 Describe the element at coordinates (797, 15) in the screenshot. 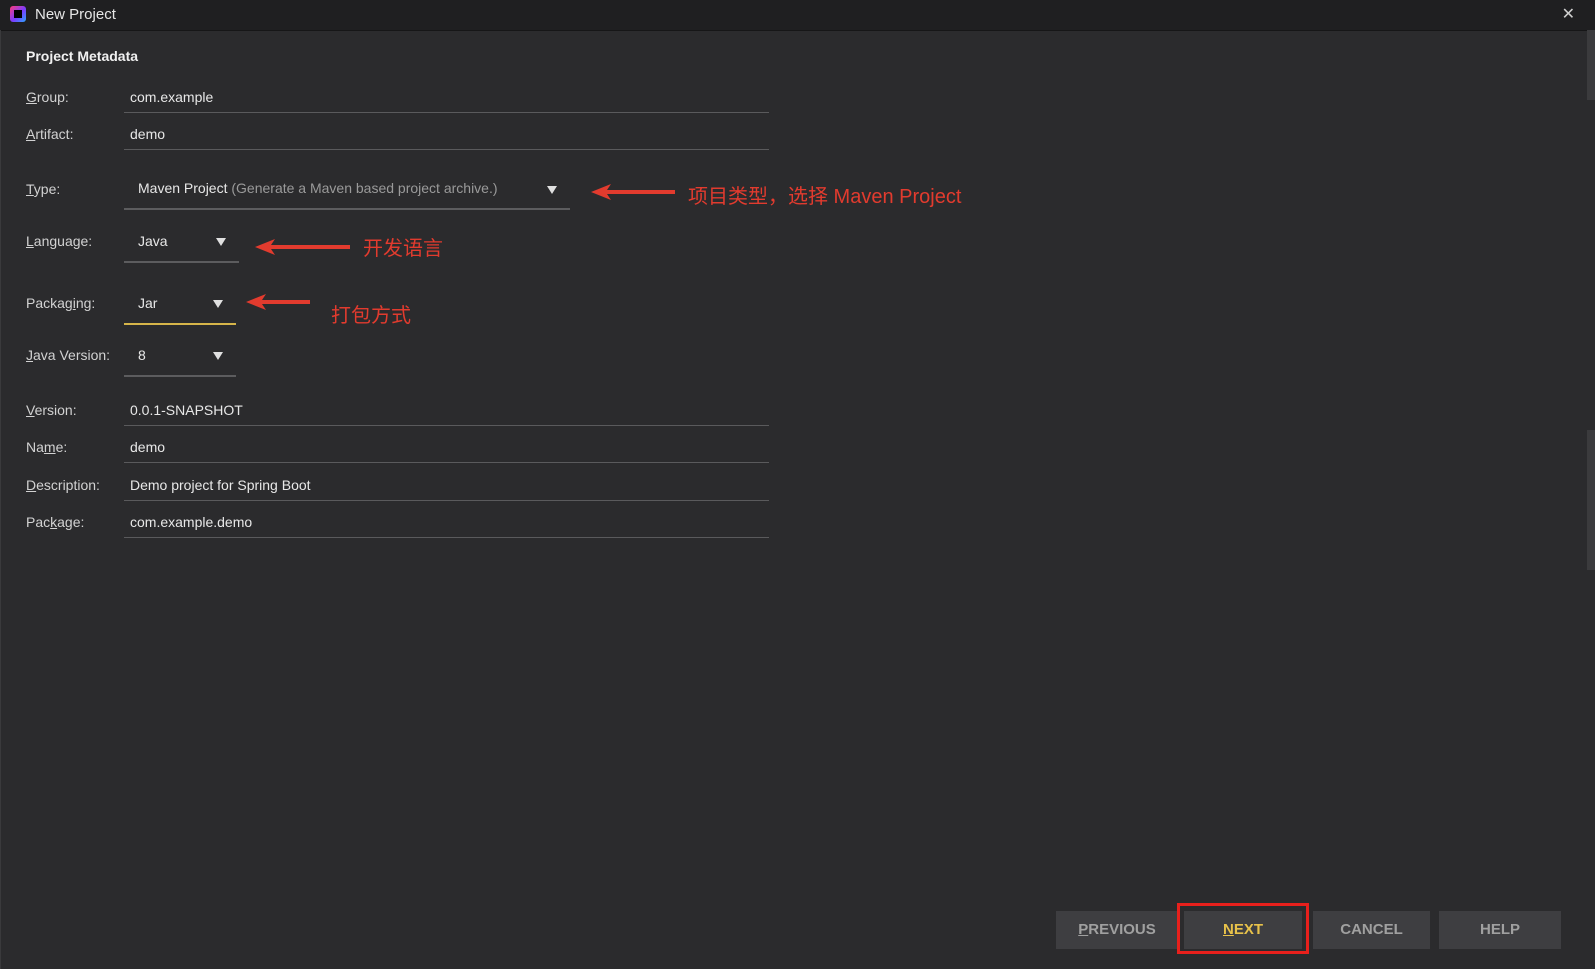

I see `title-bar: New Project ✕` at that location.